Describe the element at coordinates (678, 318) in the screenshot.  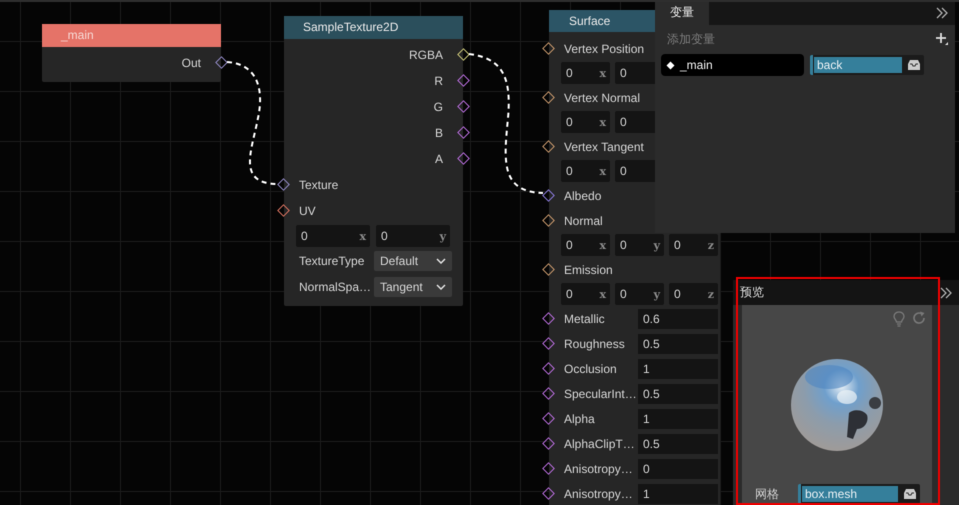
I see `number-field: 0.6` at that location.